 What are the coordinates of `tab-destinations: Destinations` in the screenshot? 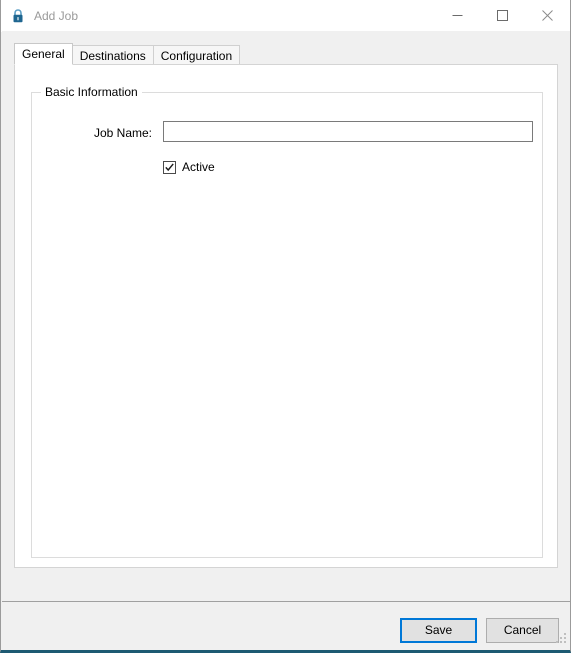 It's located at (112, 55).